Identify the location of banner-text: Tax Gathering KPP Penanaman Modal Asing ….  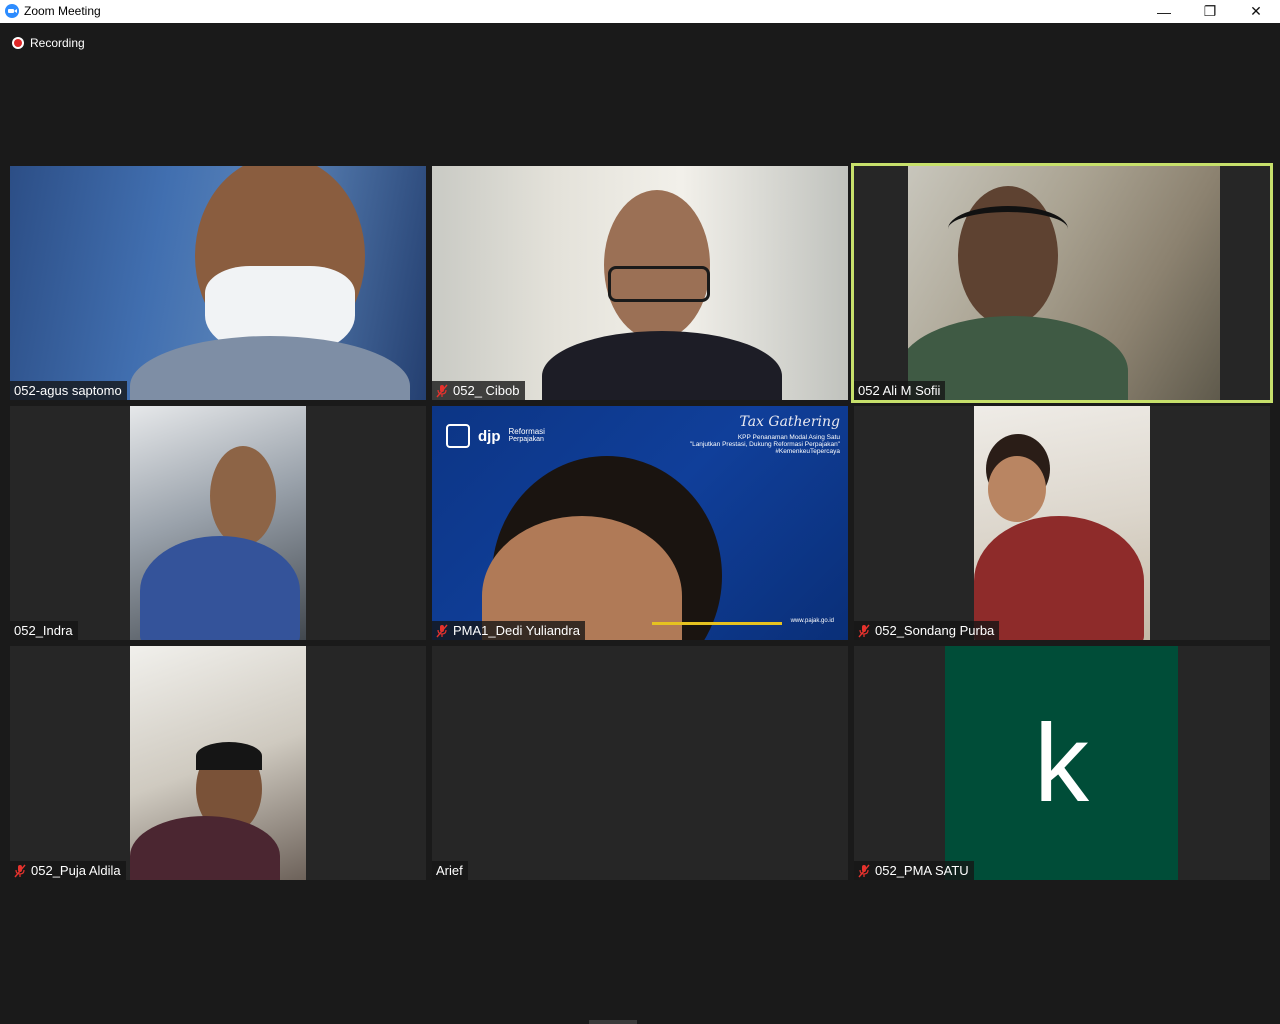
(765, 434).